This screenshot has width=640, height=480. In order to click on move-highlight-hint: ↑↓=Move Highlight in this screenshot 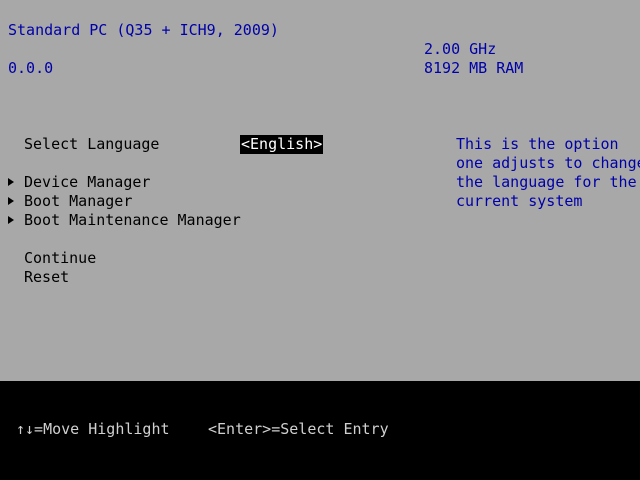, I will do `click(93, 429)`.